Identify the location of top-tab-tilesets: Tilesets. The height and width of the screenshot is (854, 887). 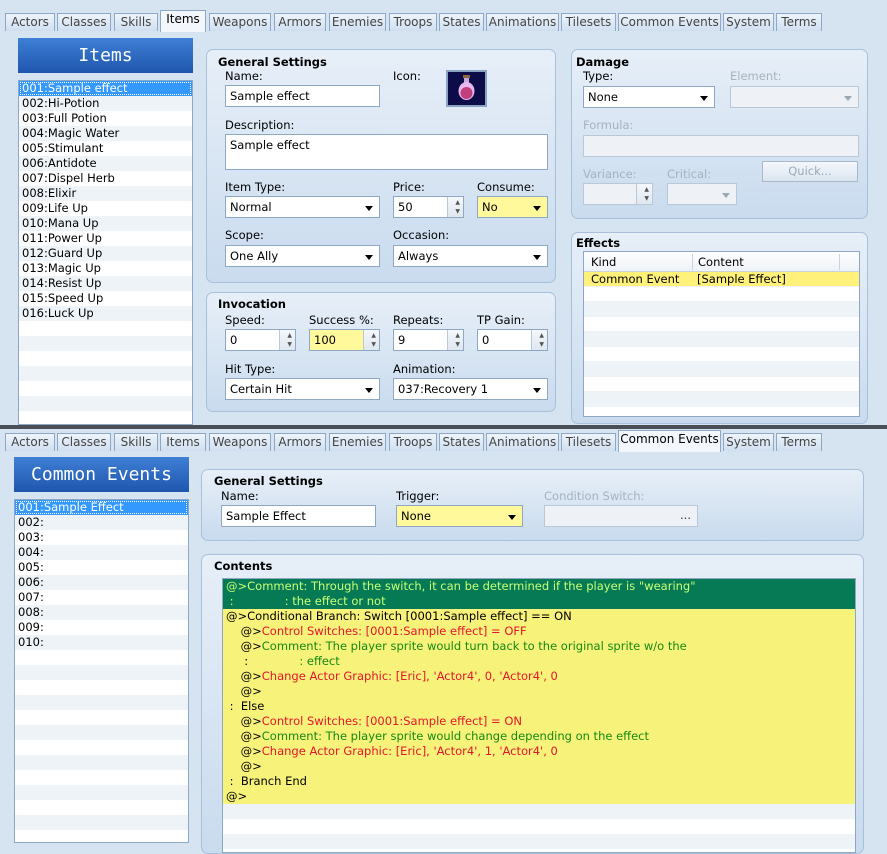
(588, 22).